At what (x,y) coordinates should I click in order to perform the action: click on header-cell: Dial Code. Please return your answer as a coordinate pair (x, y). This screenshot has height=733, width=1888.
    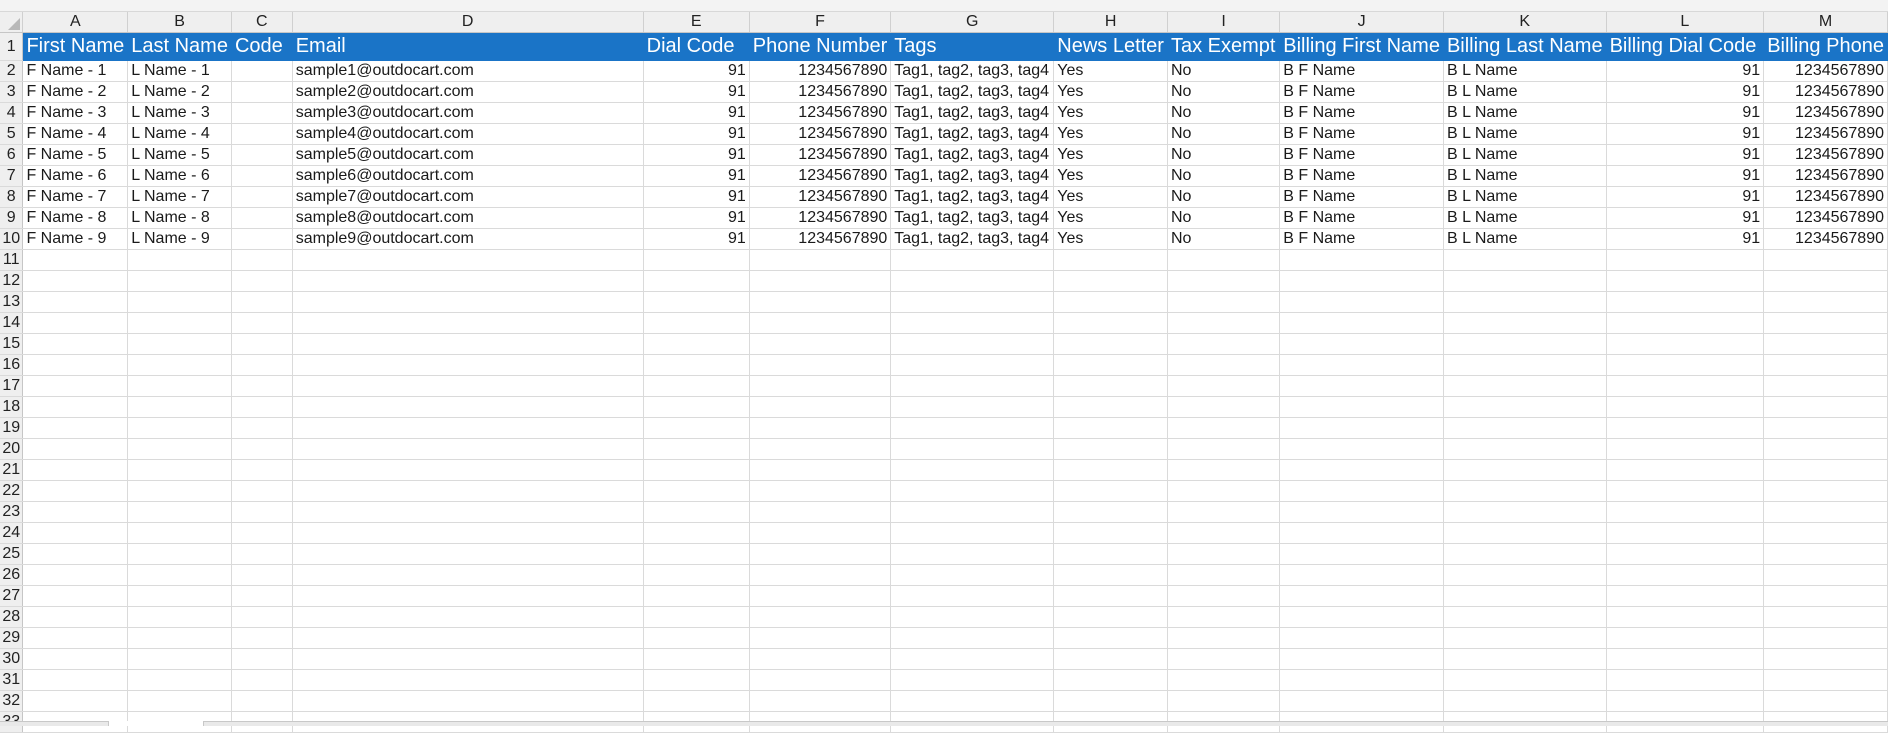
    Looking at the image, I should click on (696, 46).